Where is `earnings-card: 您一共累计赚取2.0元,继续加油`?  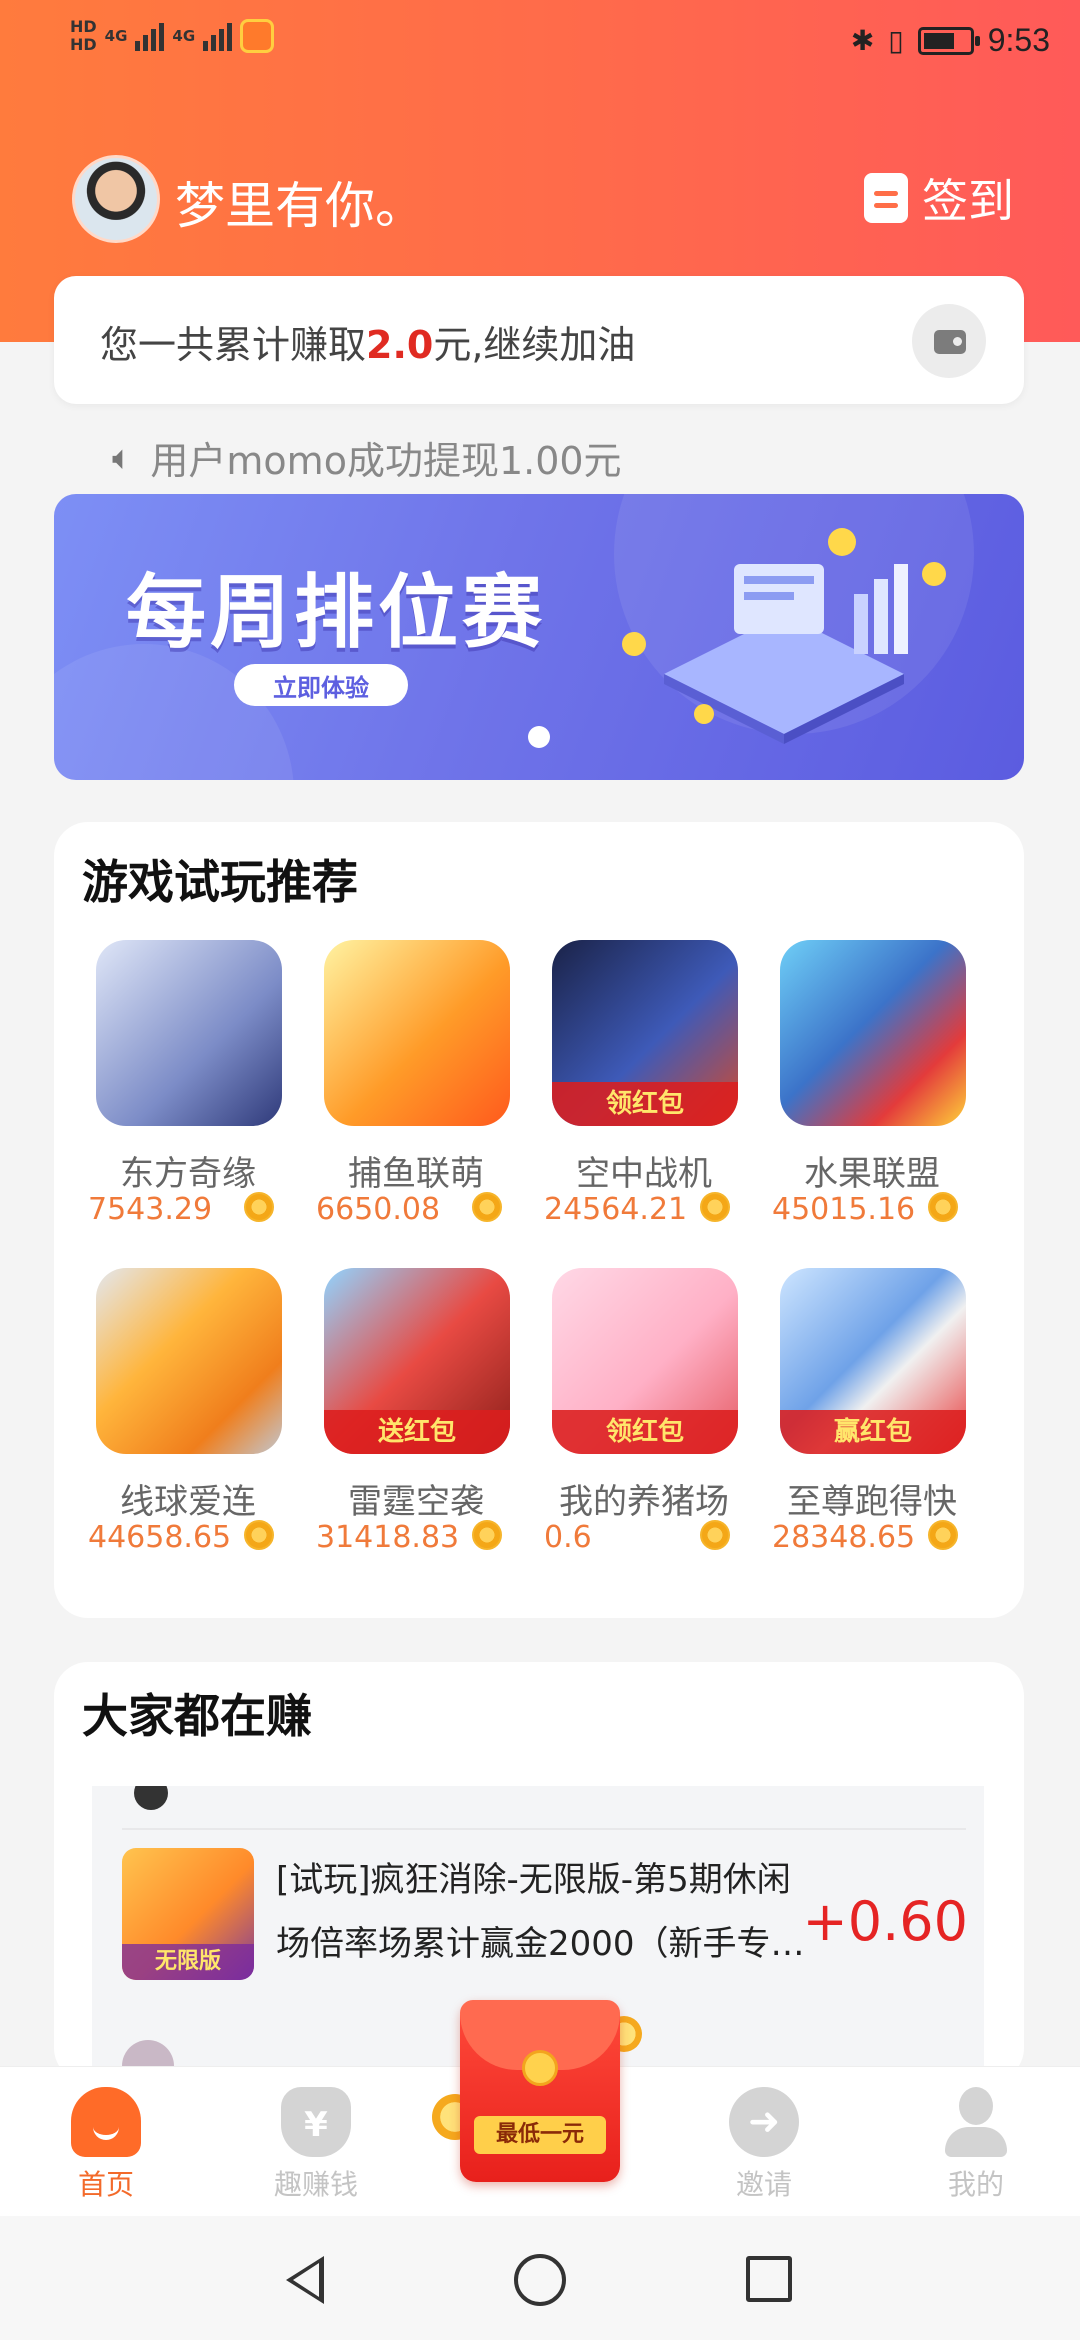 earnings-card: 您一共累计赚取2.0元,继续加油 is located at coordinates (539, 340).